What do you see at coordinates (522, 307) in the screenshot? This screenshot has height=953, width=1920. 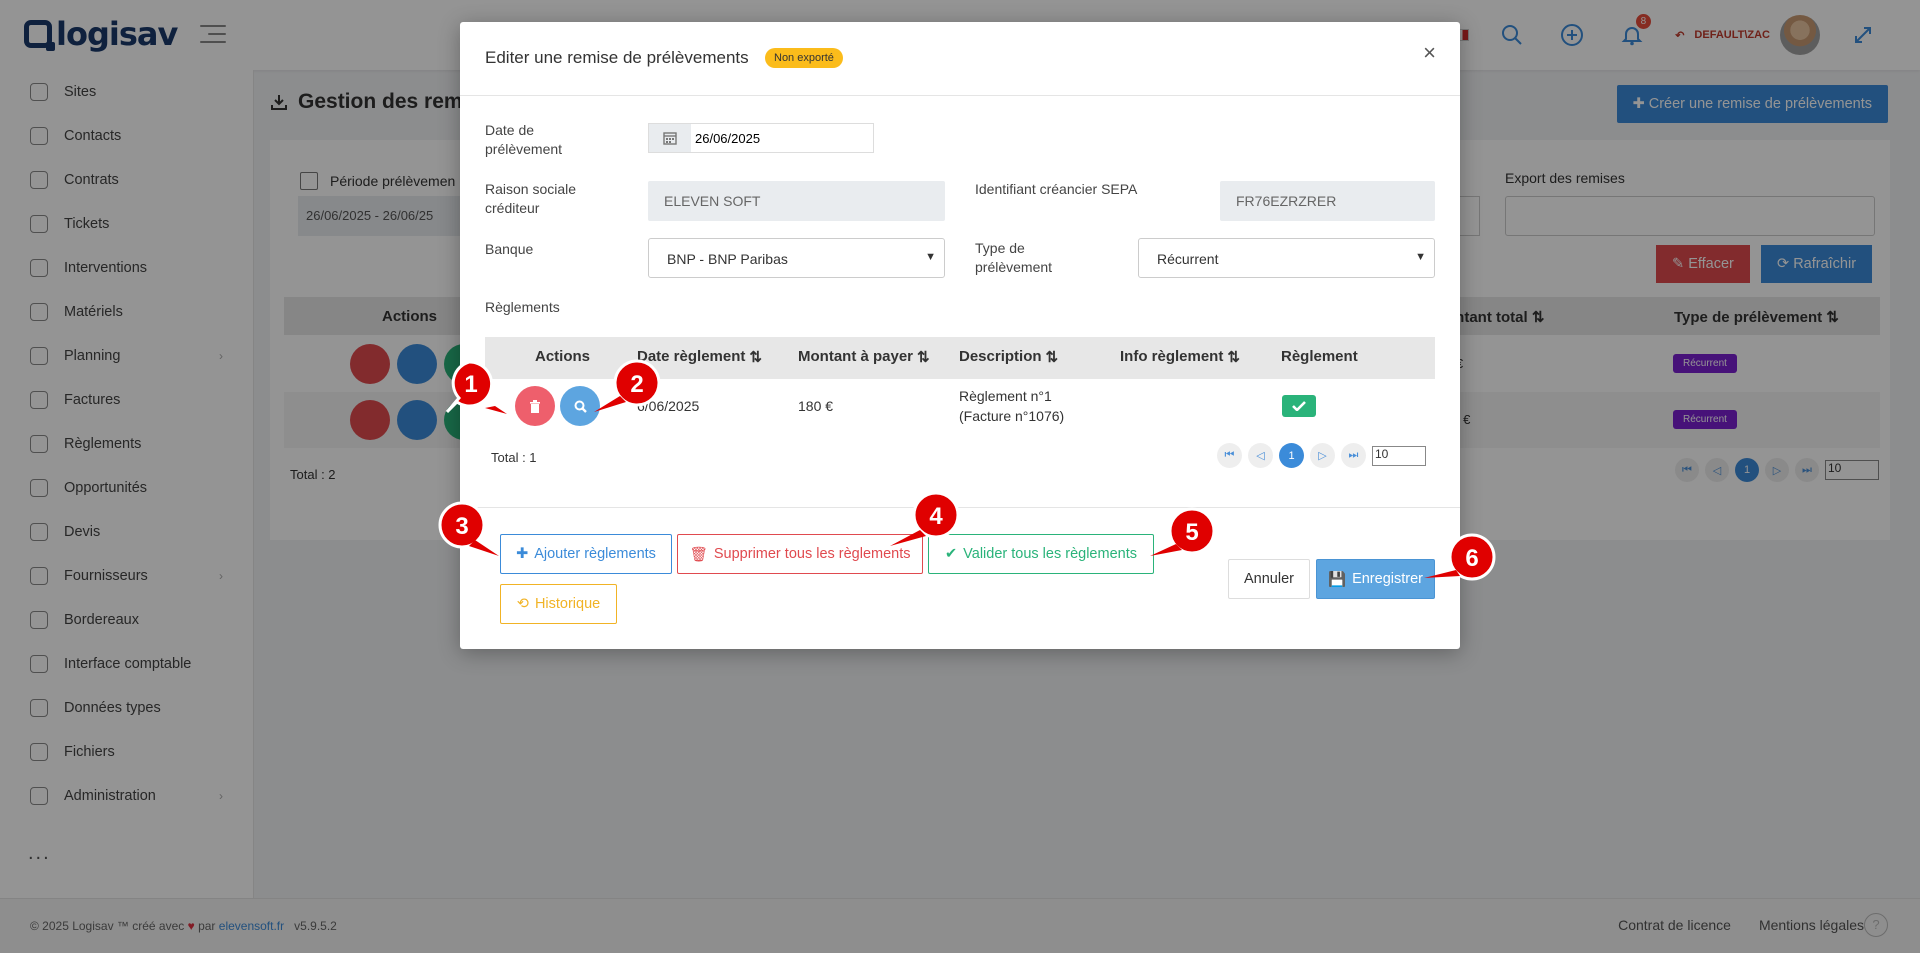 I see `reglements-label: Règlements` at bounding box center [522, 307].